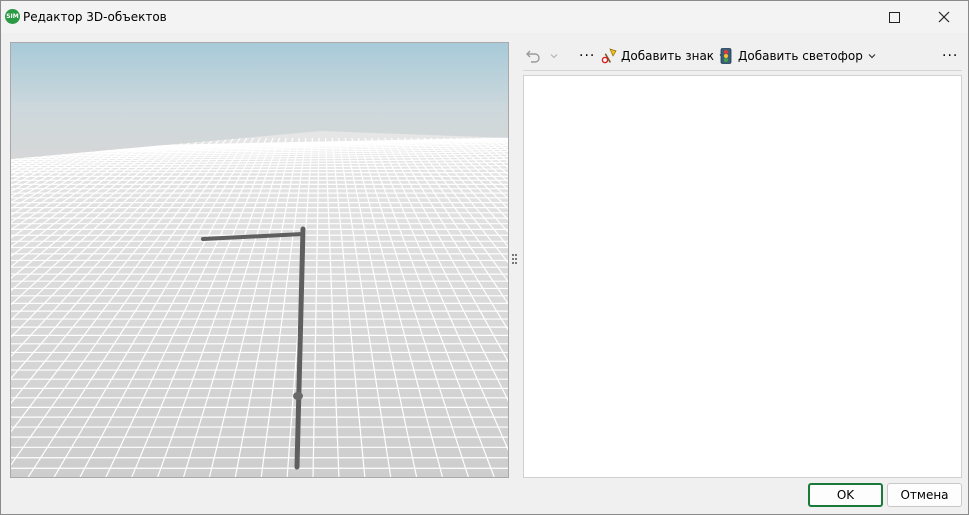 The image size is (969, 515). Describe the element at coordinates (515, 260) in the screenshot. I see `splitter-grip` at that location.